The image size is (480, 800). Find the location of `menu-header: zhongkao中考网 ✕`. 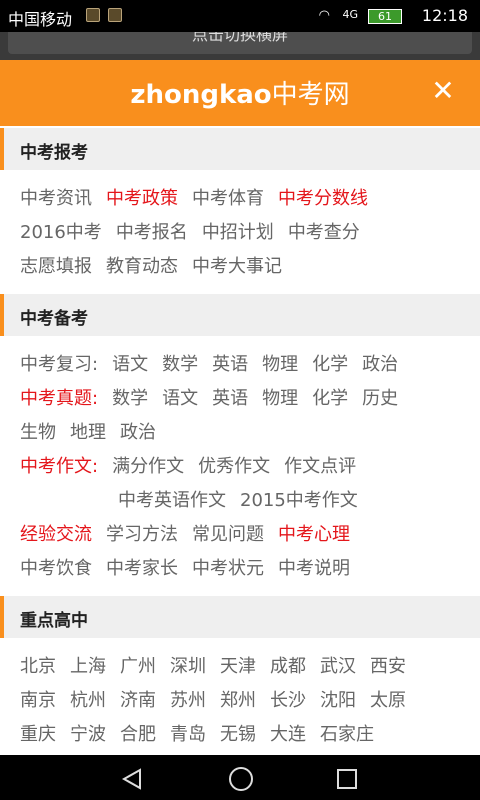

menu-header: zhongkao中考网 ✕ is located at coordinates (240, 93).